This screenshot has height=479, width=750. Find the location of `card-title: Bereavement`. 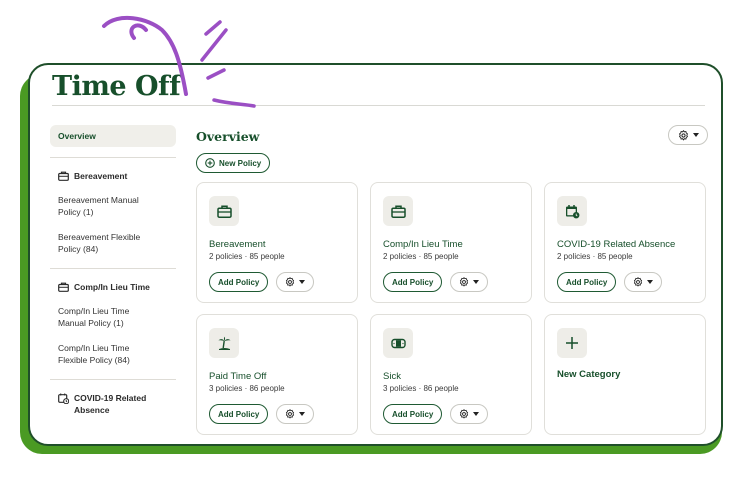

card-title: Bereavement is located at coordinates (237, 244).